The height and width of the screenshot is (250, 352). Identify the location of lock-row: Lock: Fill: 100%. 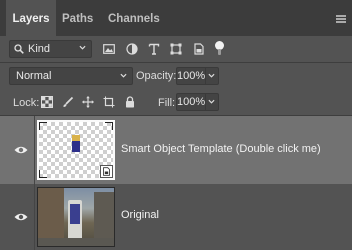
(176, 102).